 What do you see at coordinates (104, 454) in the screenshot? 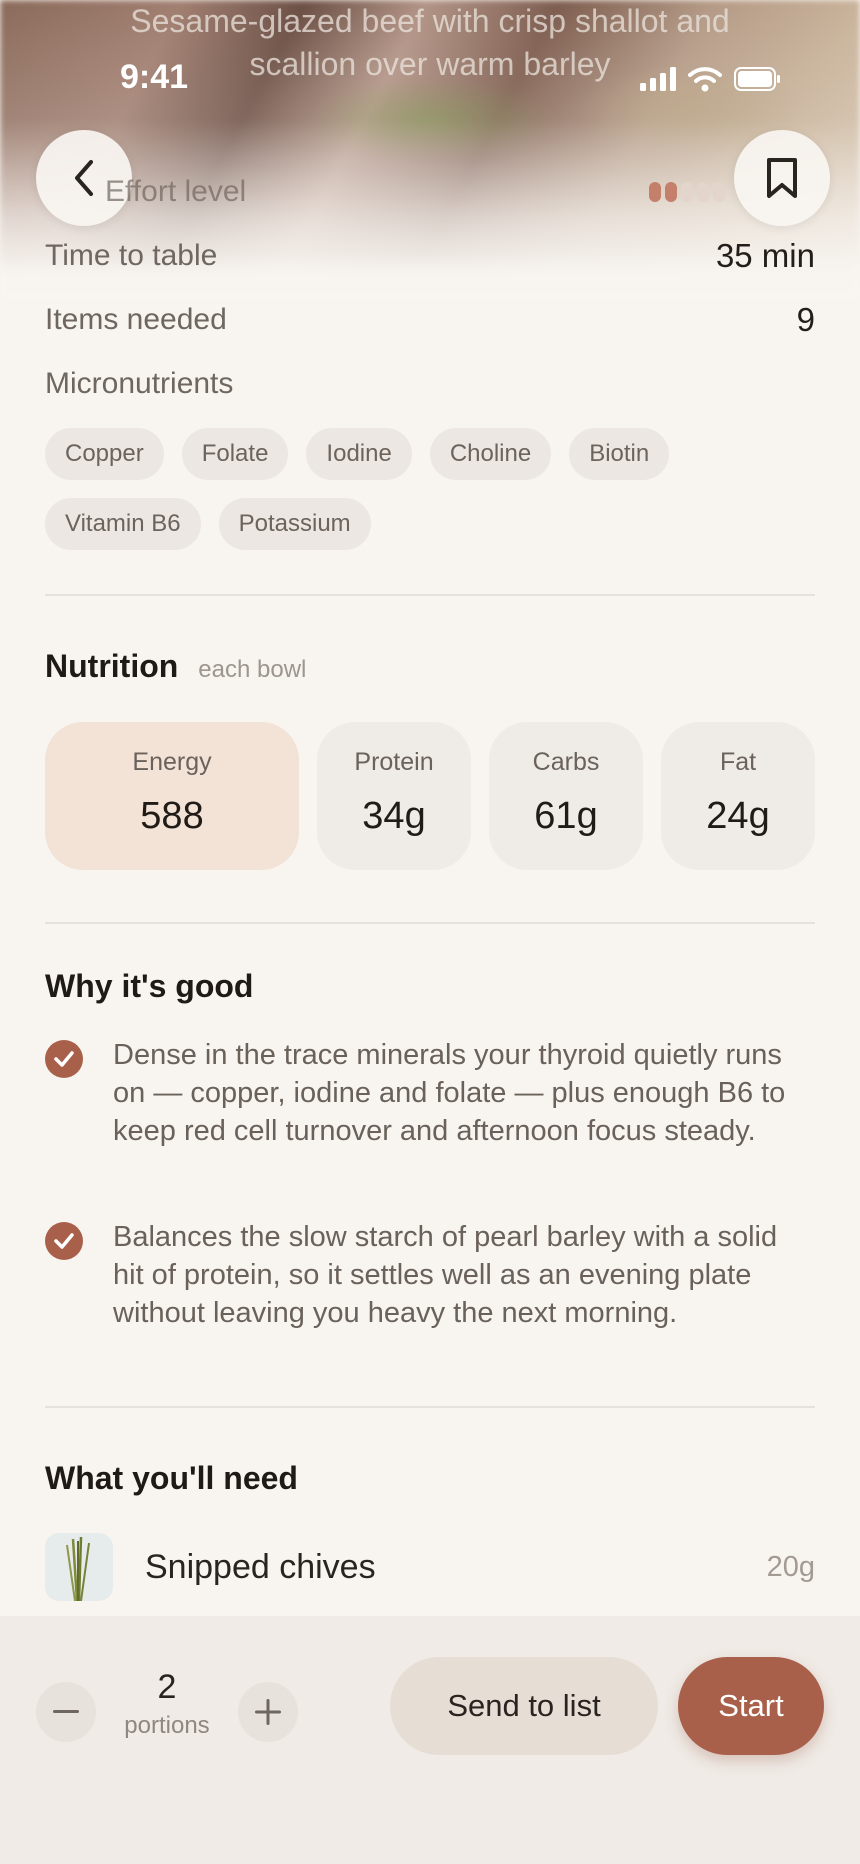
I see `chip-copper: Copper` at bounding box center [104, 454].